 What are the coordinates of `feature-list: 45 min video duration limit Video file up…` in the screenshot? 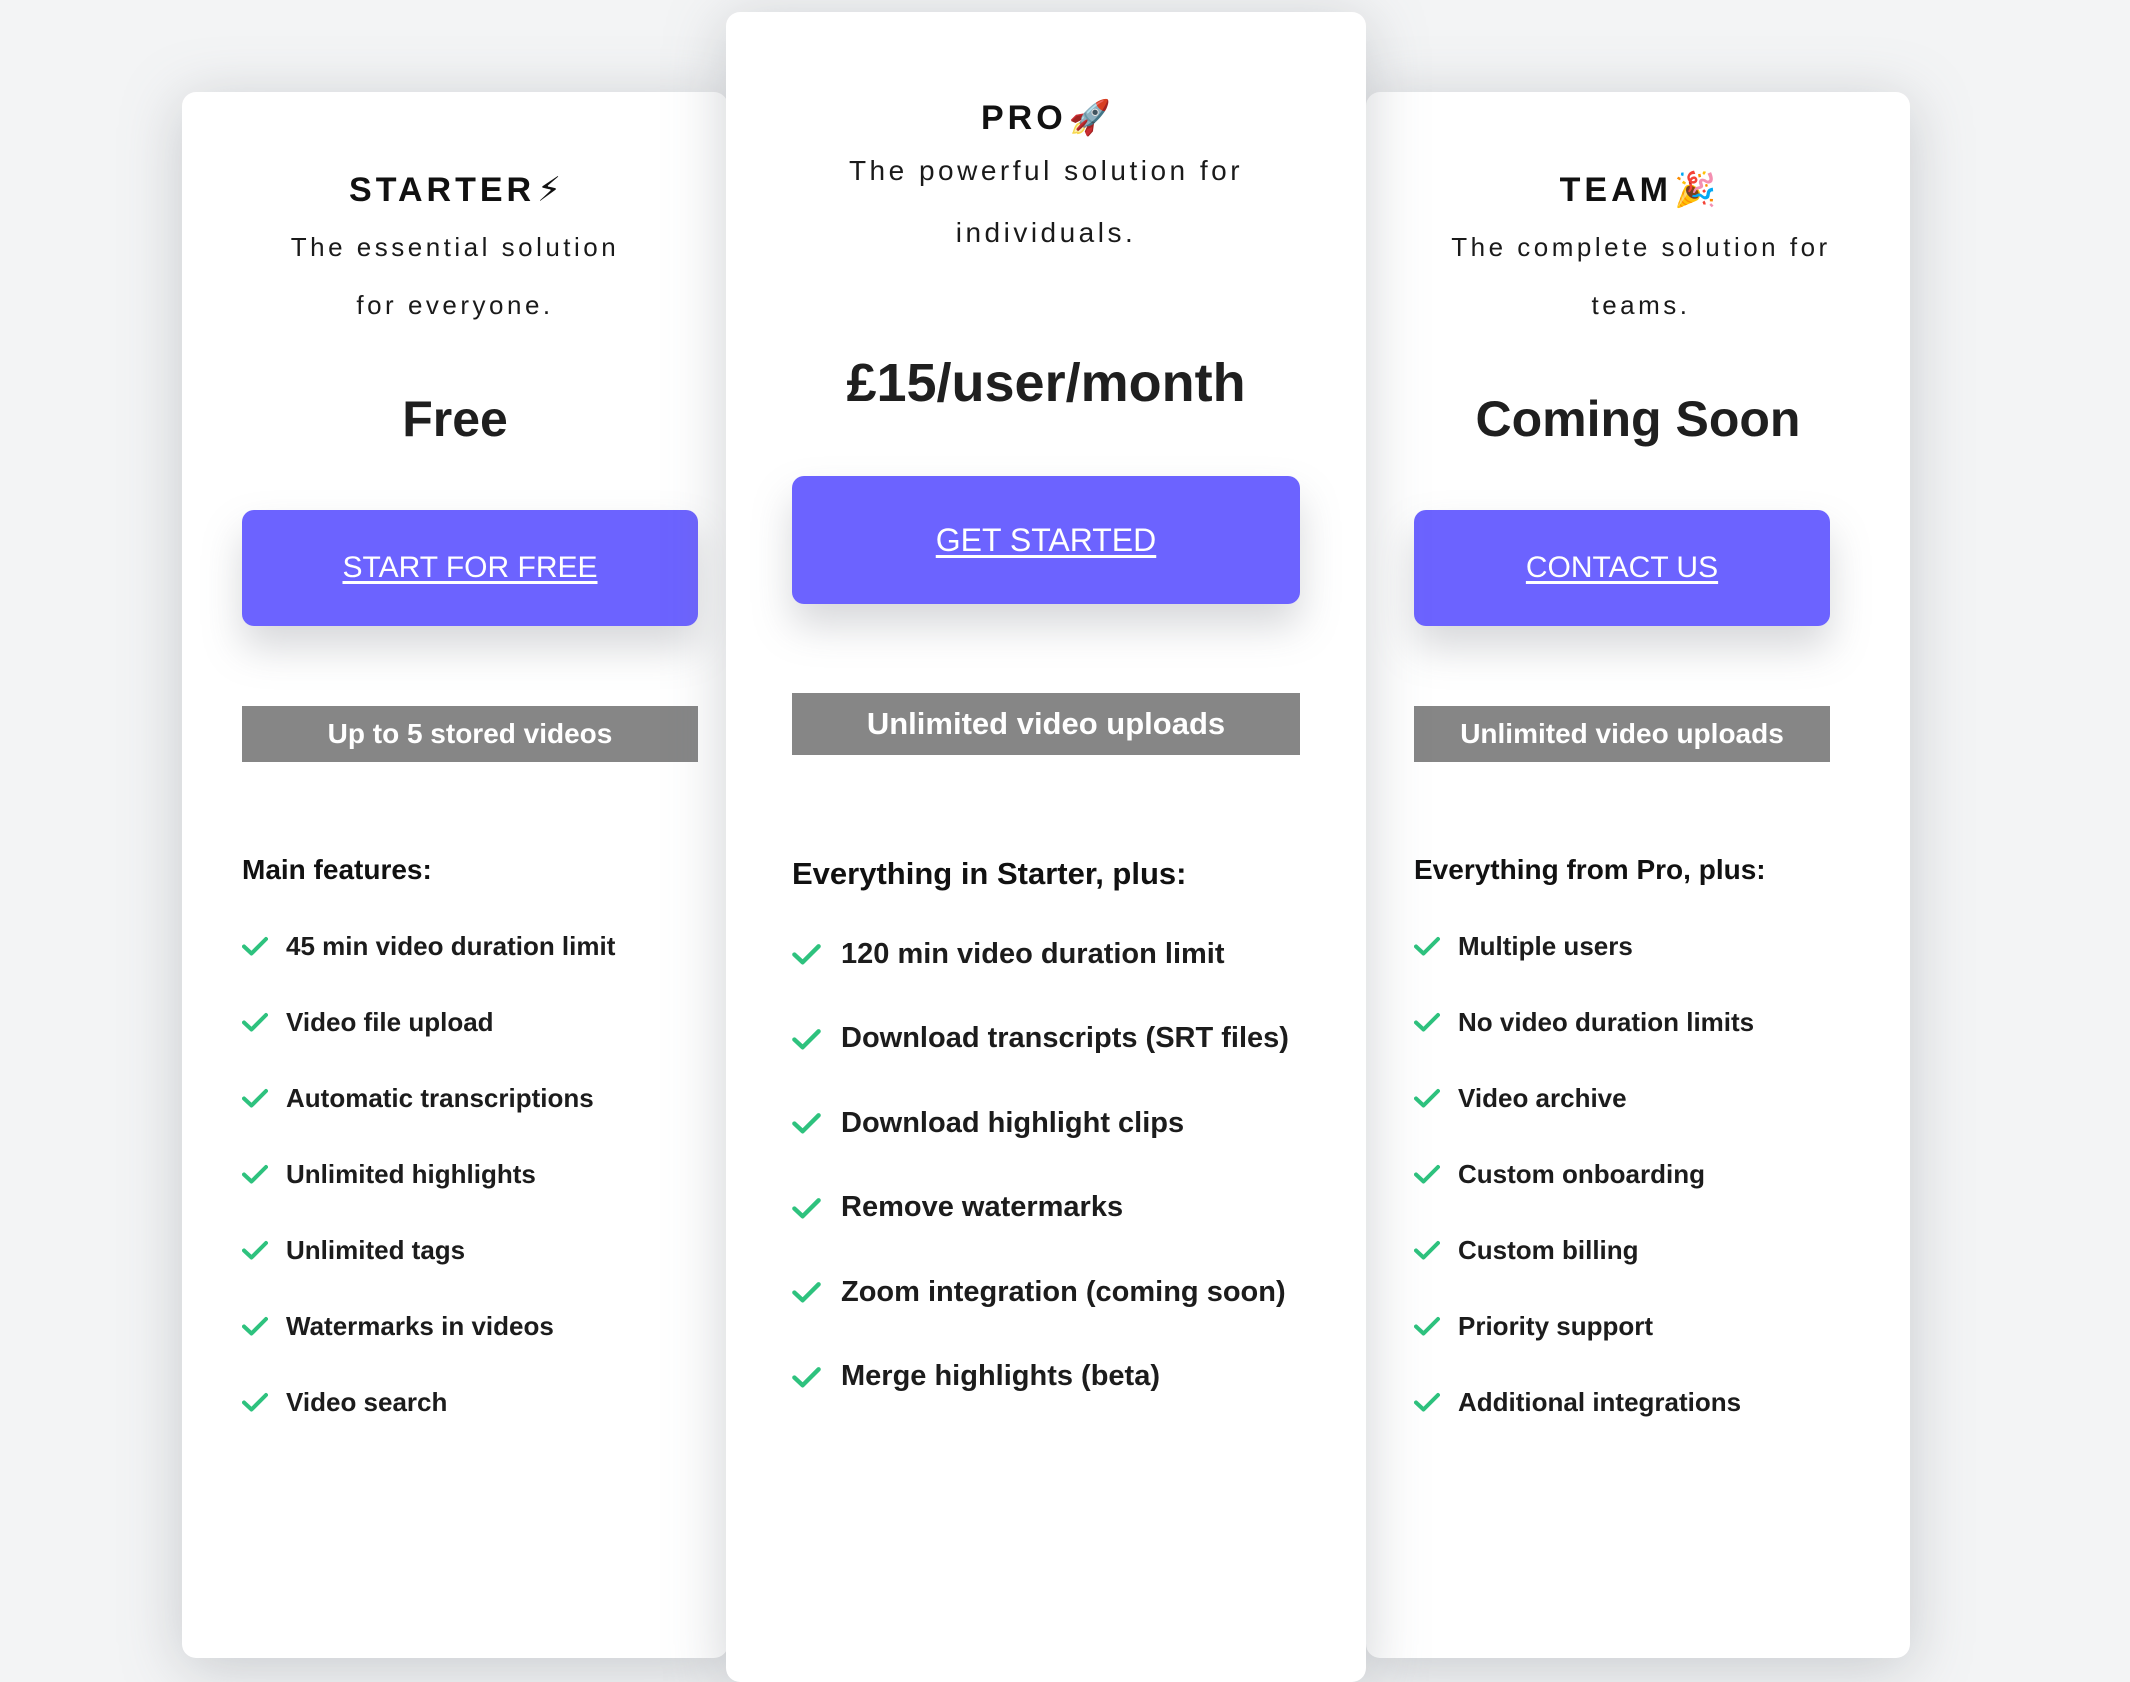 It's located at (428, 1174).